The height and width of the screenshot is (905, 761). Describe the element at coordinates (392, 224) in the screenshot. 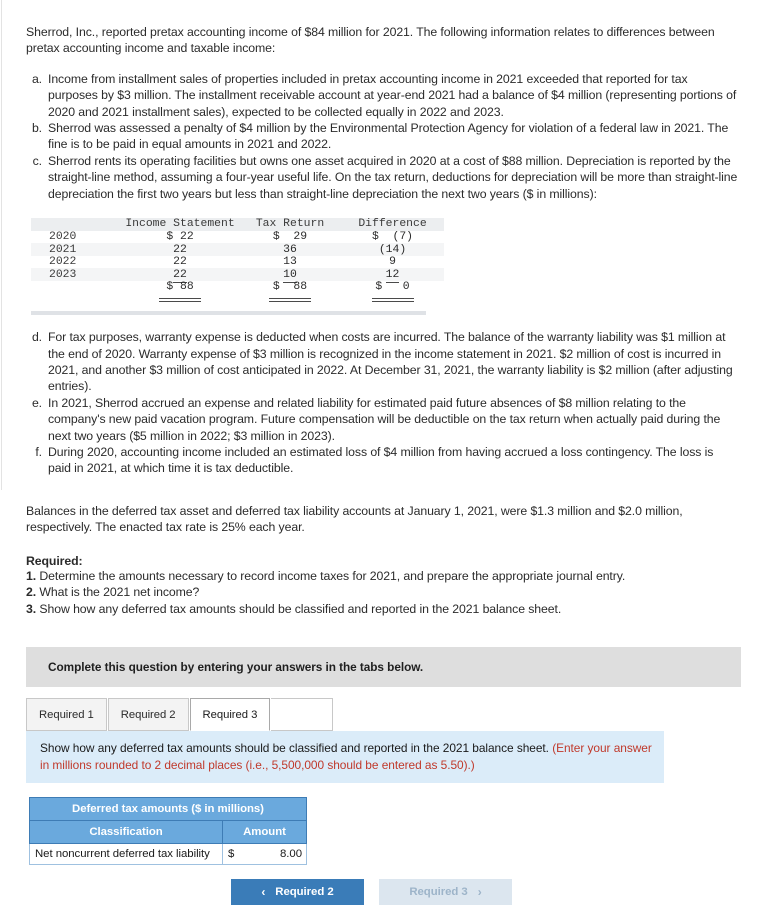

I see `header-difference: Difference` at that location.